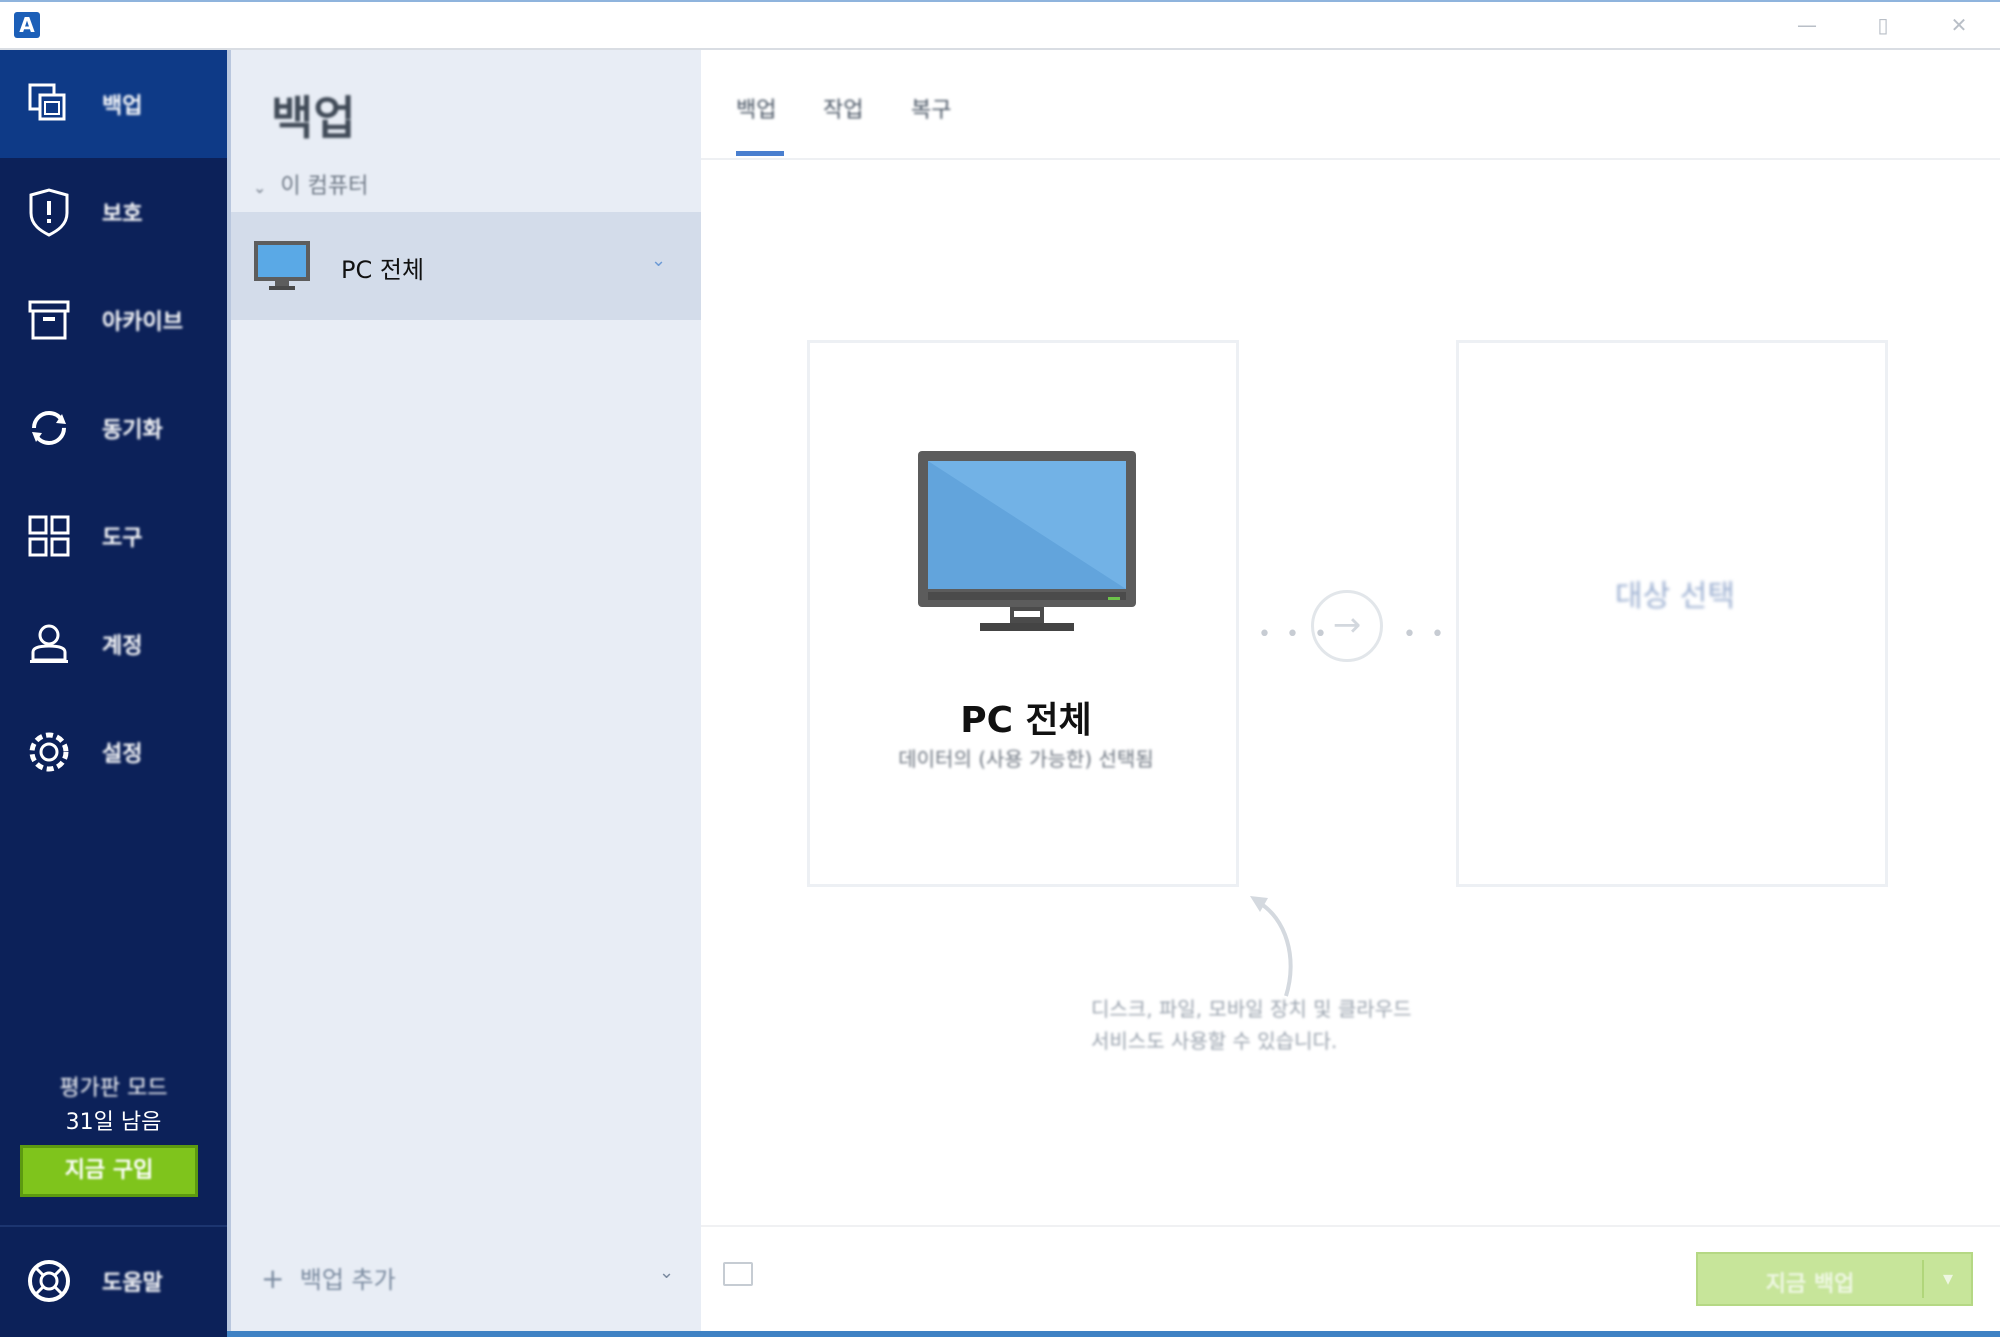 The height and width of the screenshot is (1337, 2000). What do you see at coordinates (49, 1281) in the screenshot?
I see `help-icon` at bounding box center [49, 1281].